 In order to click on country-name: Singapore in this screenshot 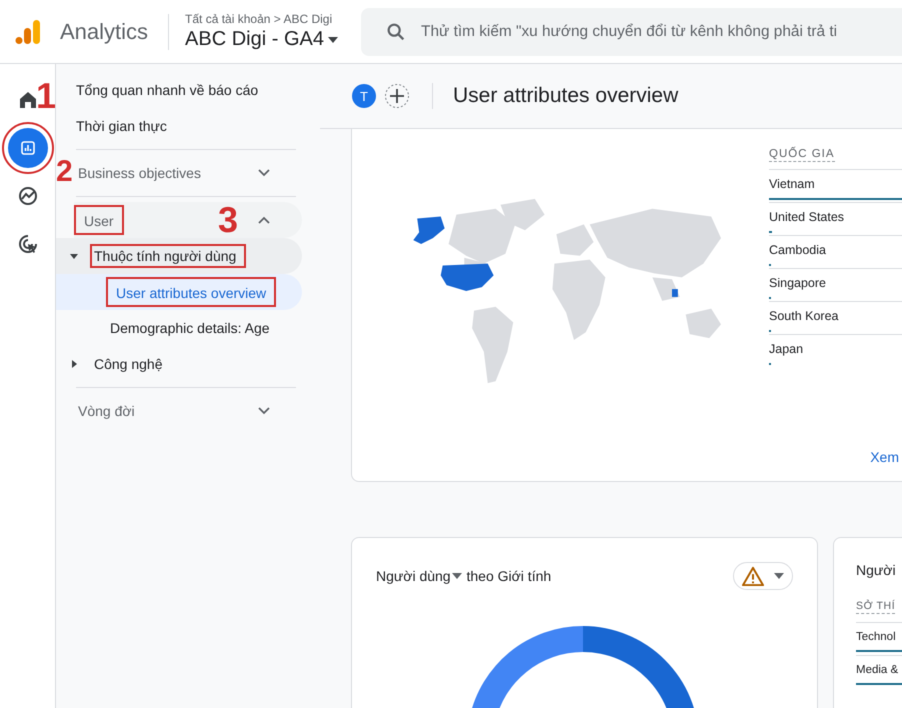, I will do `click(798, 283)`.